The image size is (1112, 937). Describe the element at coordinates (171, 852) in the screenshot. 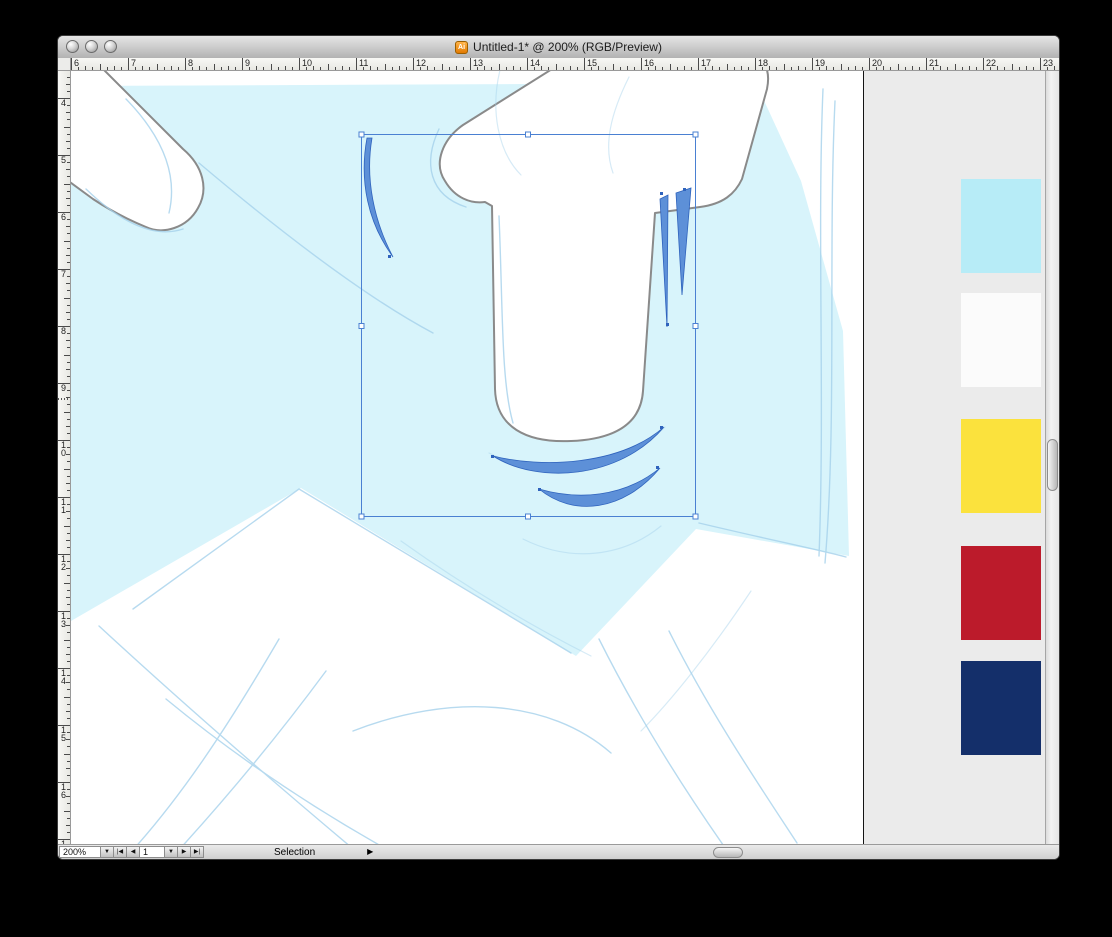

I see `page-dropdown-button: ▼` at that location.